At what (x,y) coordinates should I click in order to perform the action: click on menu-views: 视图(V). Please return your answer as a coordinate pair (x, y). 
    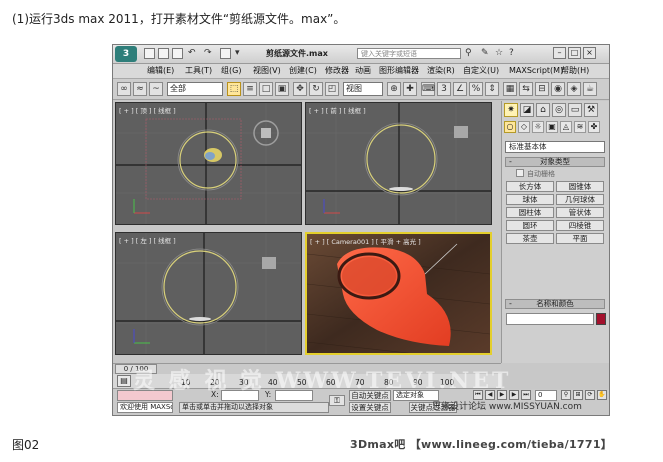
    Looking at the image, I should click on (267, 71).